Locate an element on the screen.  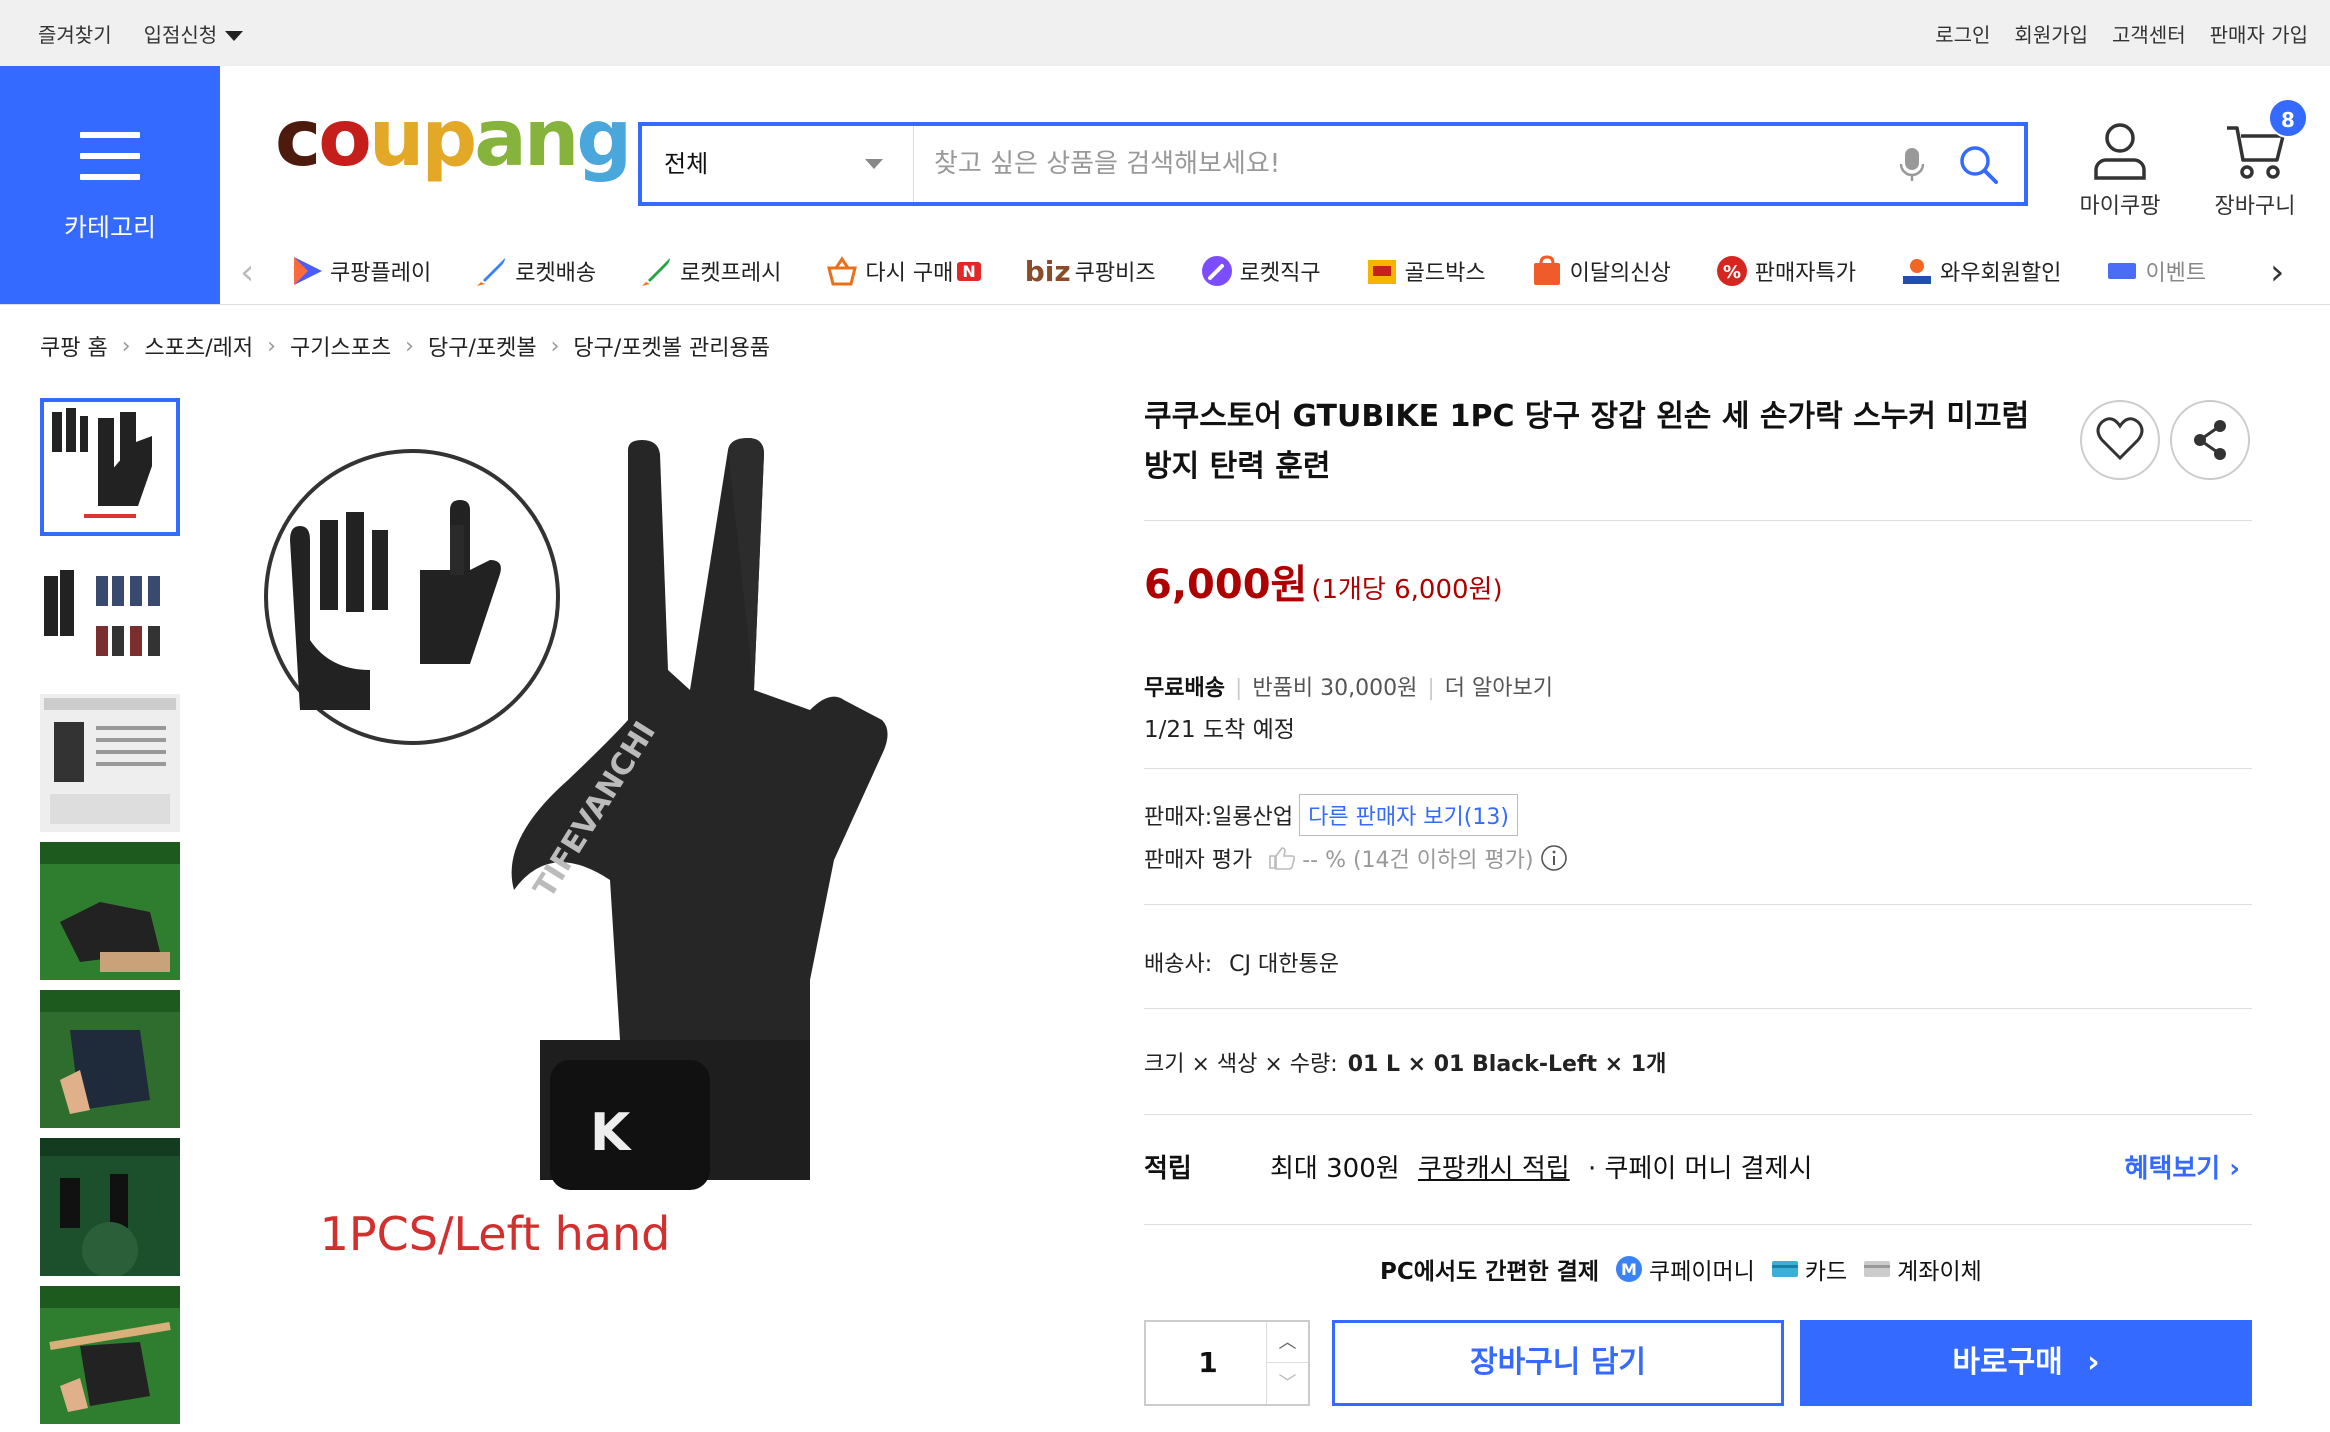
view-benefits-label: 혜택보기 is located at coordinates (2172, 1169).